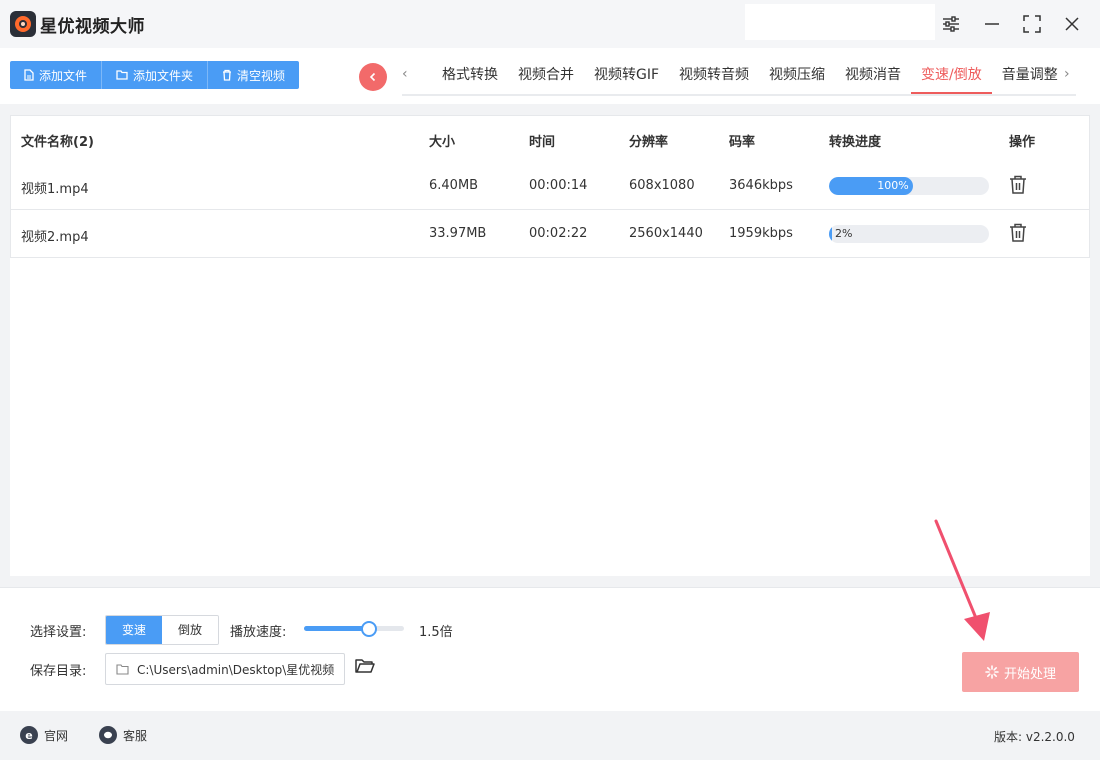  I want to click on cell-time: 00:00:14, so click(558, 185).